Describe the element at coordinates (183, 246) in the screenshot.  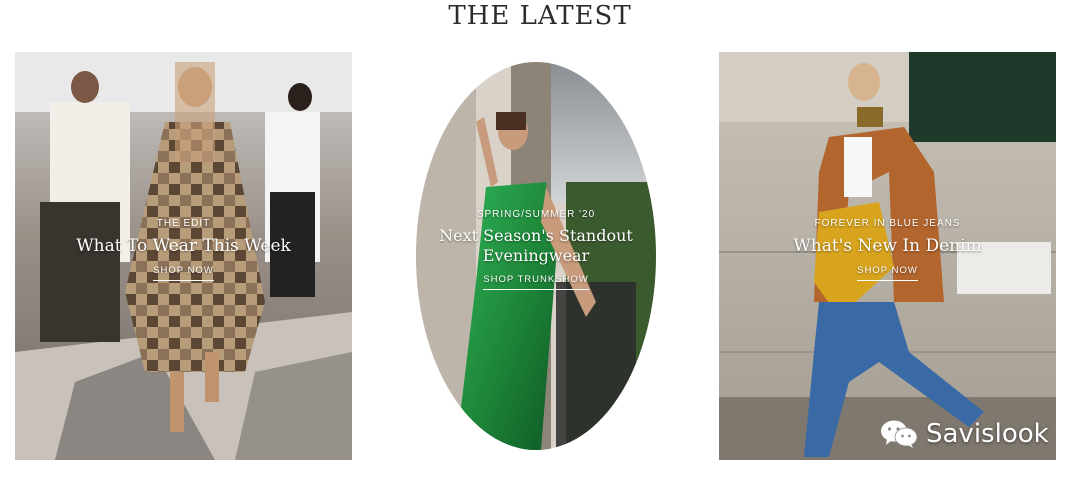
I see `card-title: What To Wear This Week` at that location.